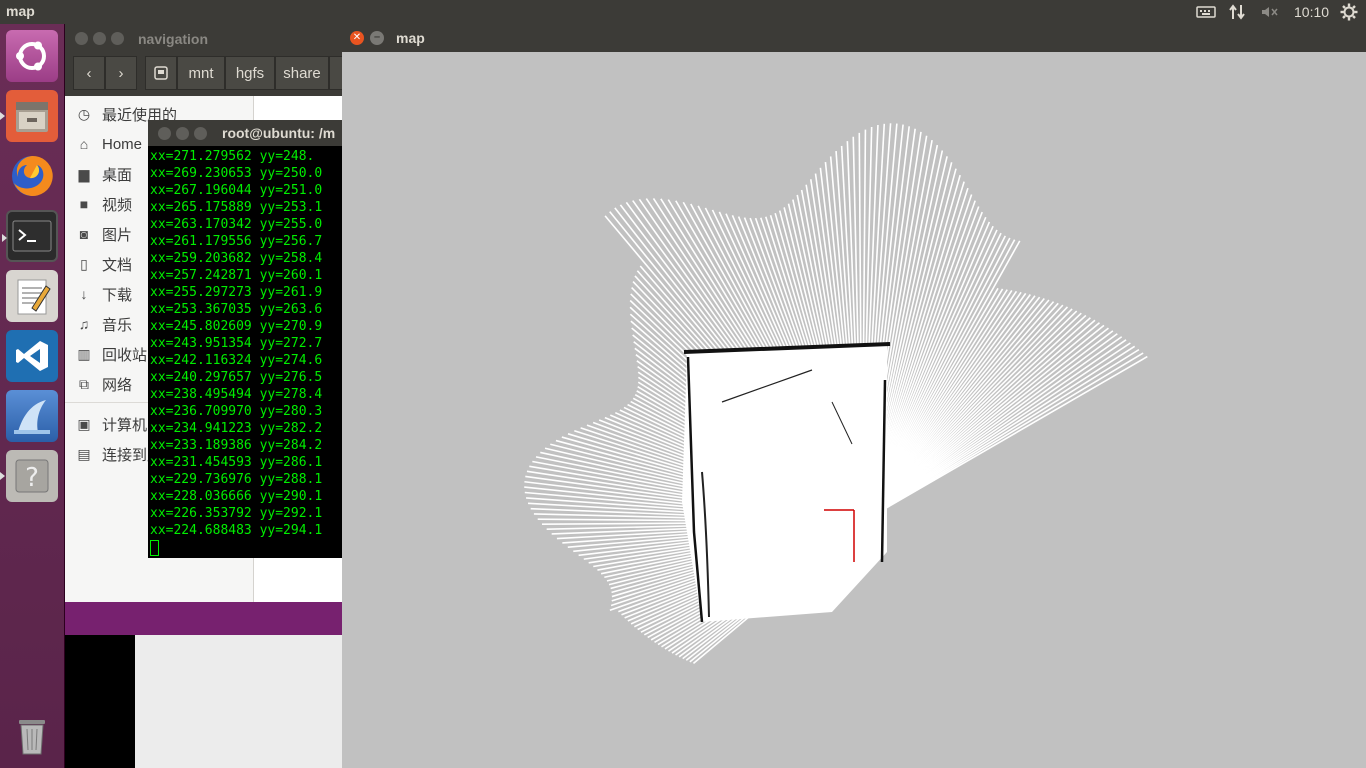 The image size is (1366, 768). Describe the element at coordinates (117, 265) in the screenshot. I see `sidebar-item-label: 文档` at that location.